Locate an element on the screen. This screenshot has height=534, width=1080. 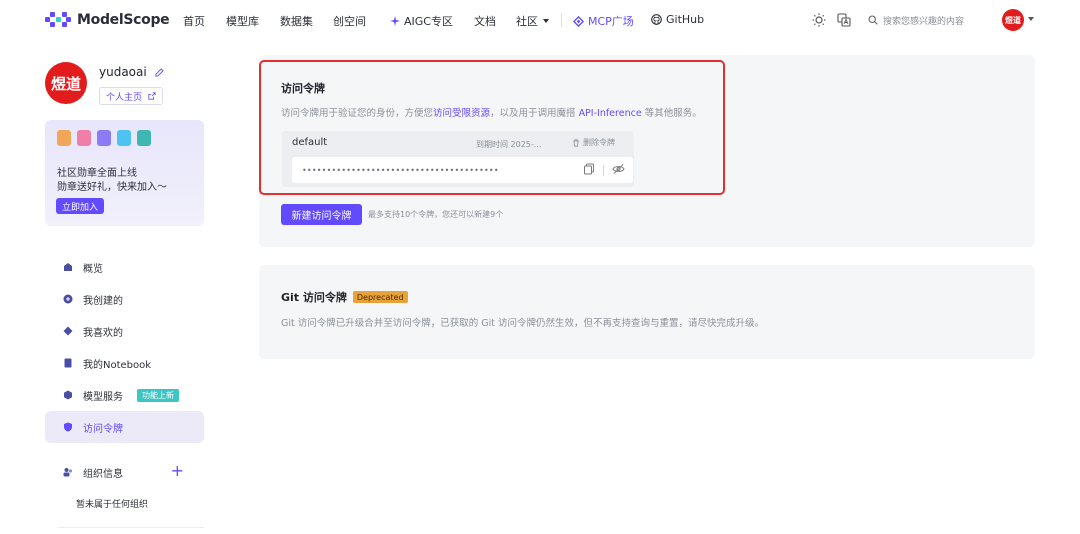
add-organization-icon: + is located at coordinates (177, 471).